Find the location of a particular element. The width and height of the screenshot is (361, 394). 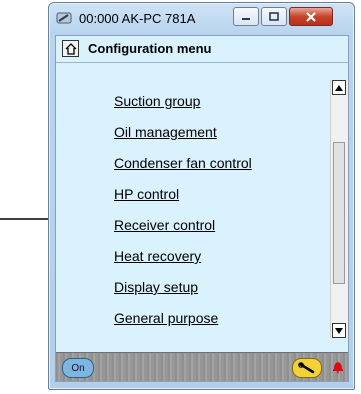

menu-item-hp-control: HP control is located at coordinates (146, 194).